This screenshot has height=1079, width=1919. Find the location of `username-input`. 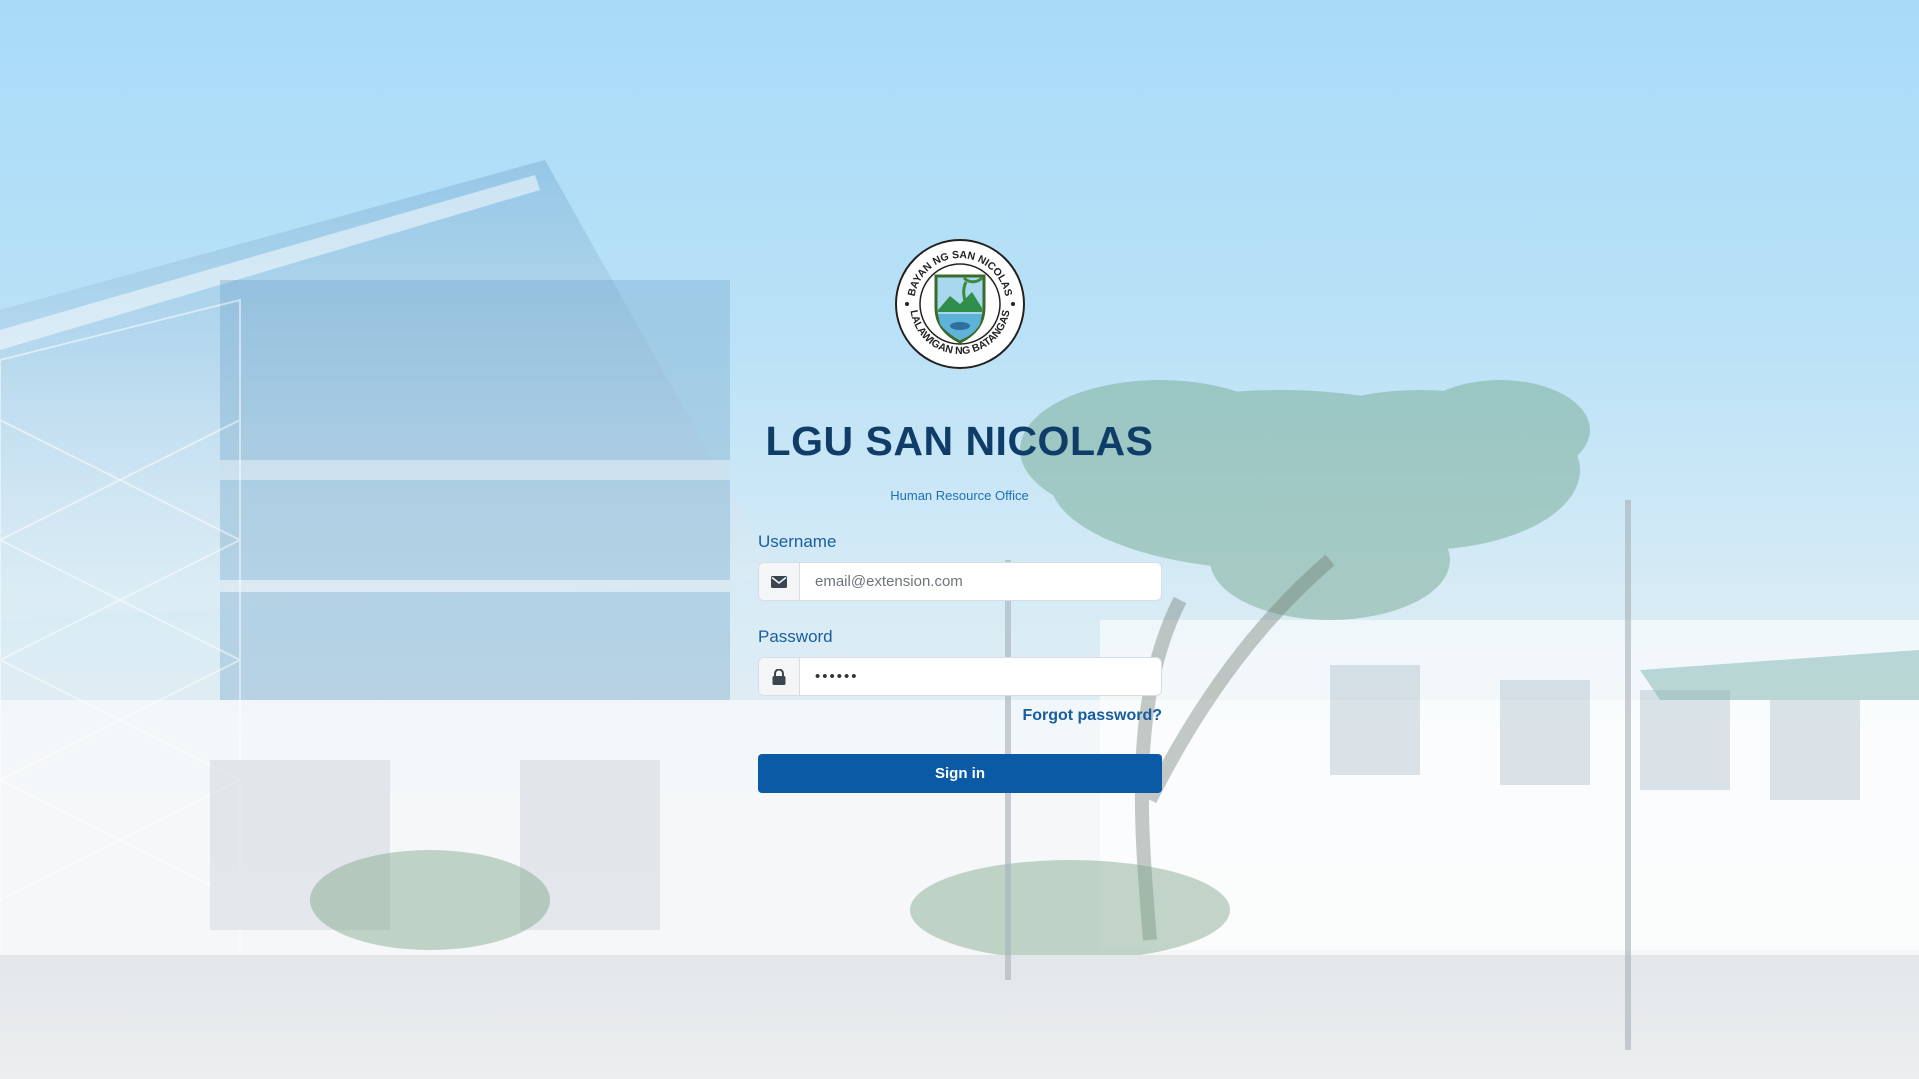

username-input is located at coordinates (980, 581).